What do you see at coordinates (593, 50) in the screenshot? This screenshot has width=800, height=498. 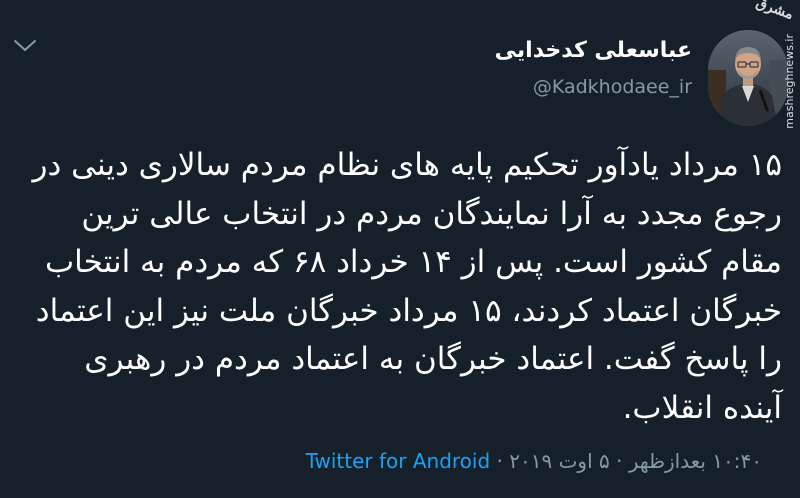 I see `user-display-name: عباسعلی کدخدایی` at bounding box center [593, 50].